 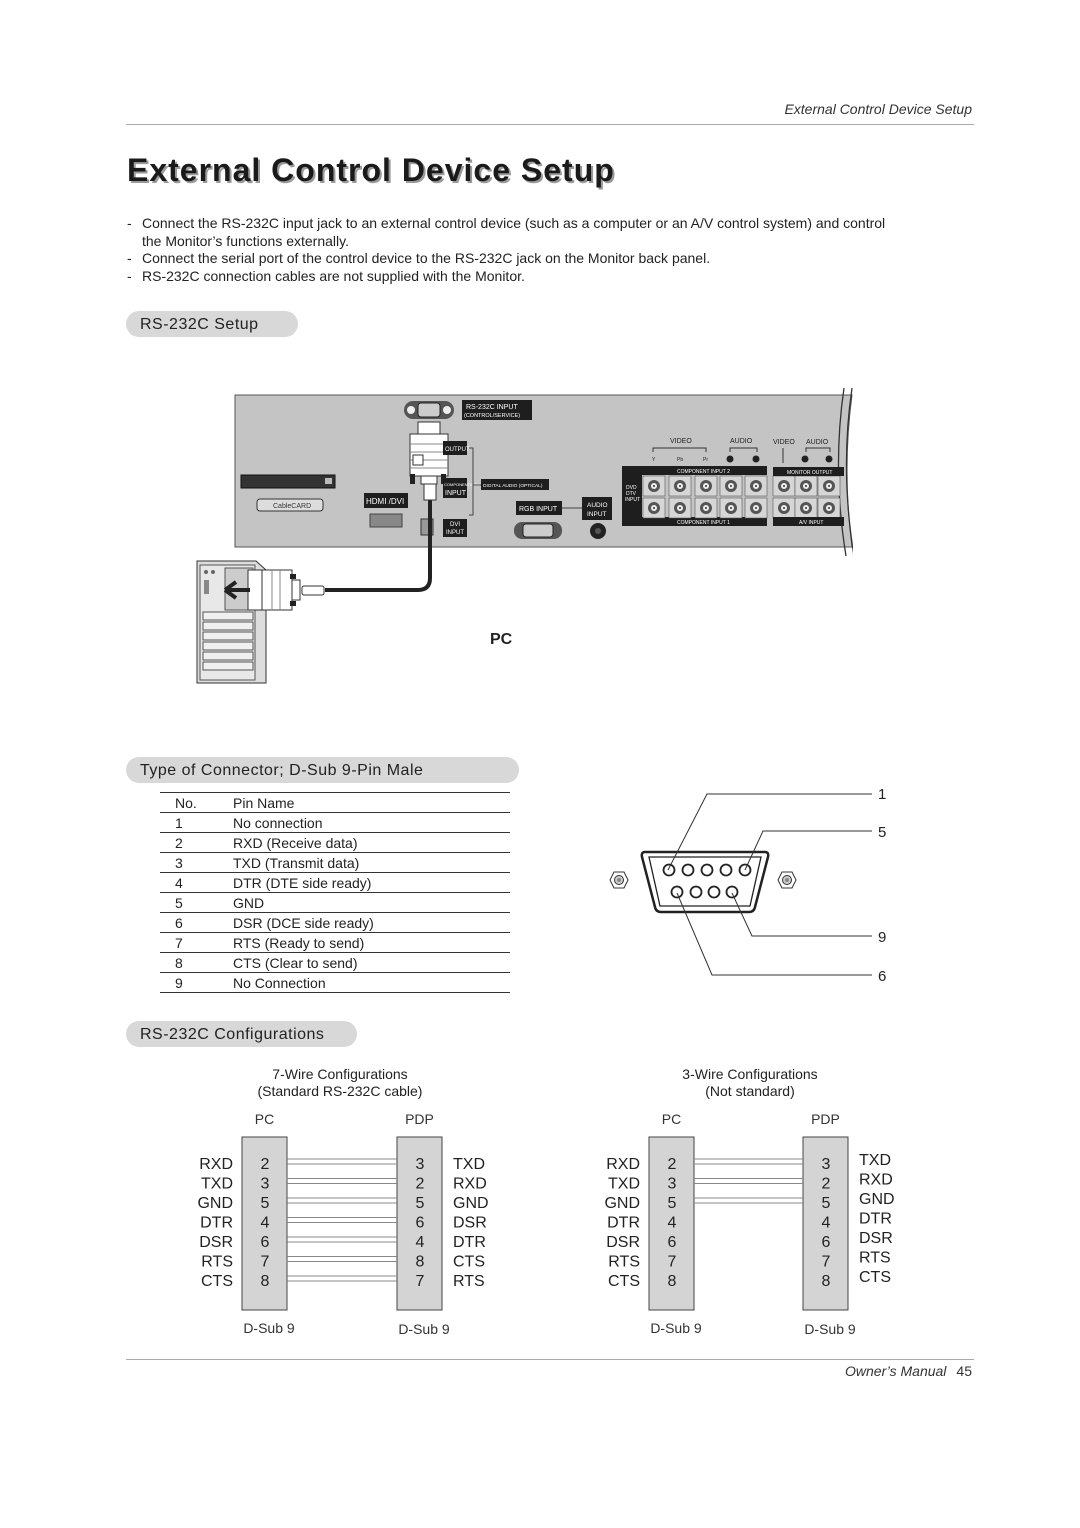 I want to click on table-row: 3 TXD (Transmit data), so click(x=335, y=862).